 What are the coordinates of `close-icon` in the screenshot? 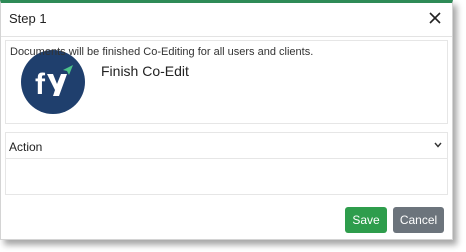 It's located at (435, 18).